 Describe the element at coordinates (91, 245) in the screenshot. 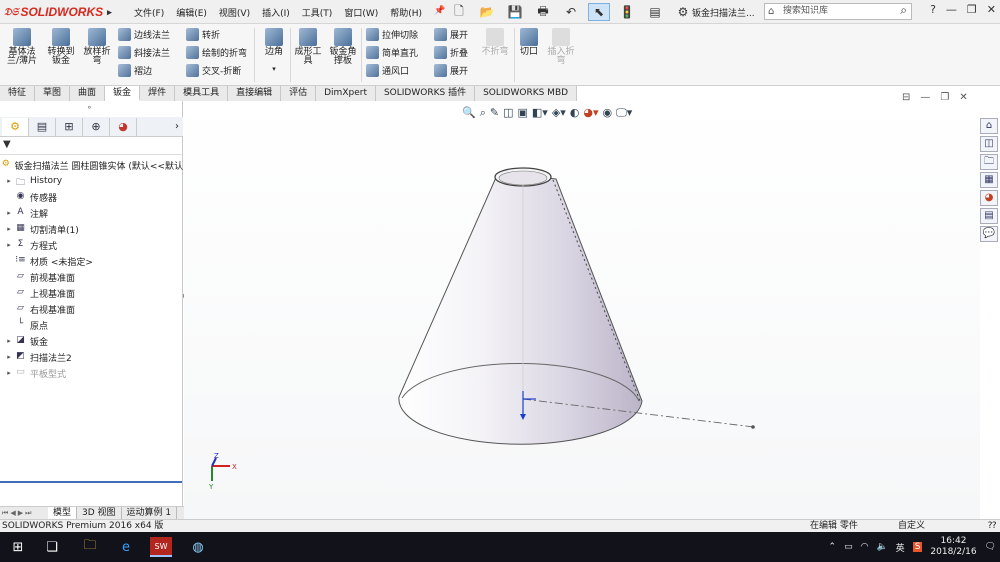

I see `tree-item-equations: ▸ Σ 方程式` at that location.